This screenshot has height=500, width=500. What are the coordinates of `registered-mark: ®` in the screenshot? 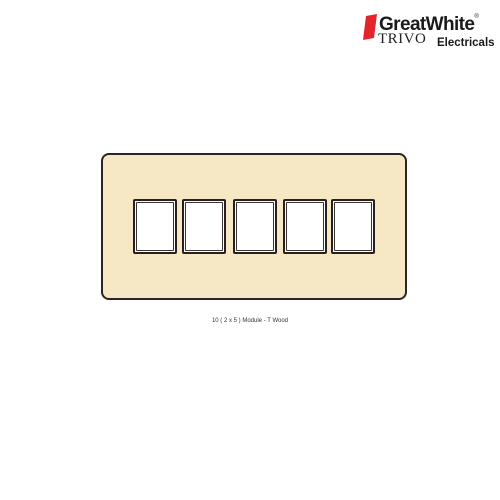 It's located at (476, 17).